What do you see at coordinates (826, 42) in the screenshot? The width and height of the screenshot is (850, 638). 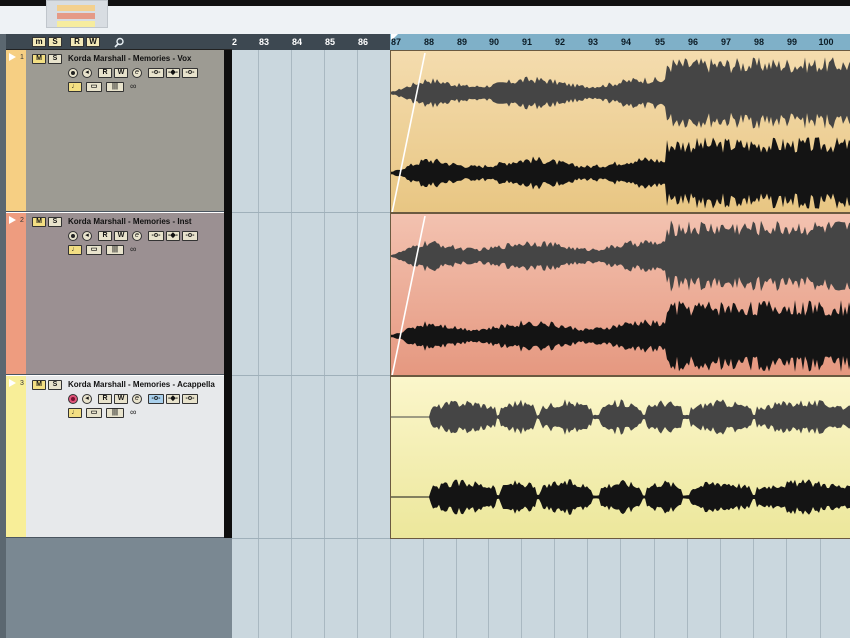 I see `ruler-bar-100: 100` at bounding box center [826, 42].